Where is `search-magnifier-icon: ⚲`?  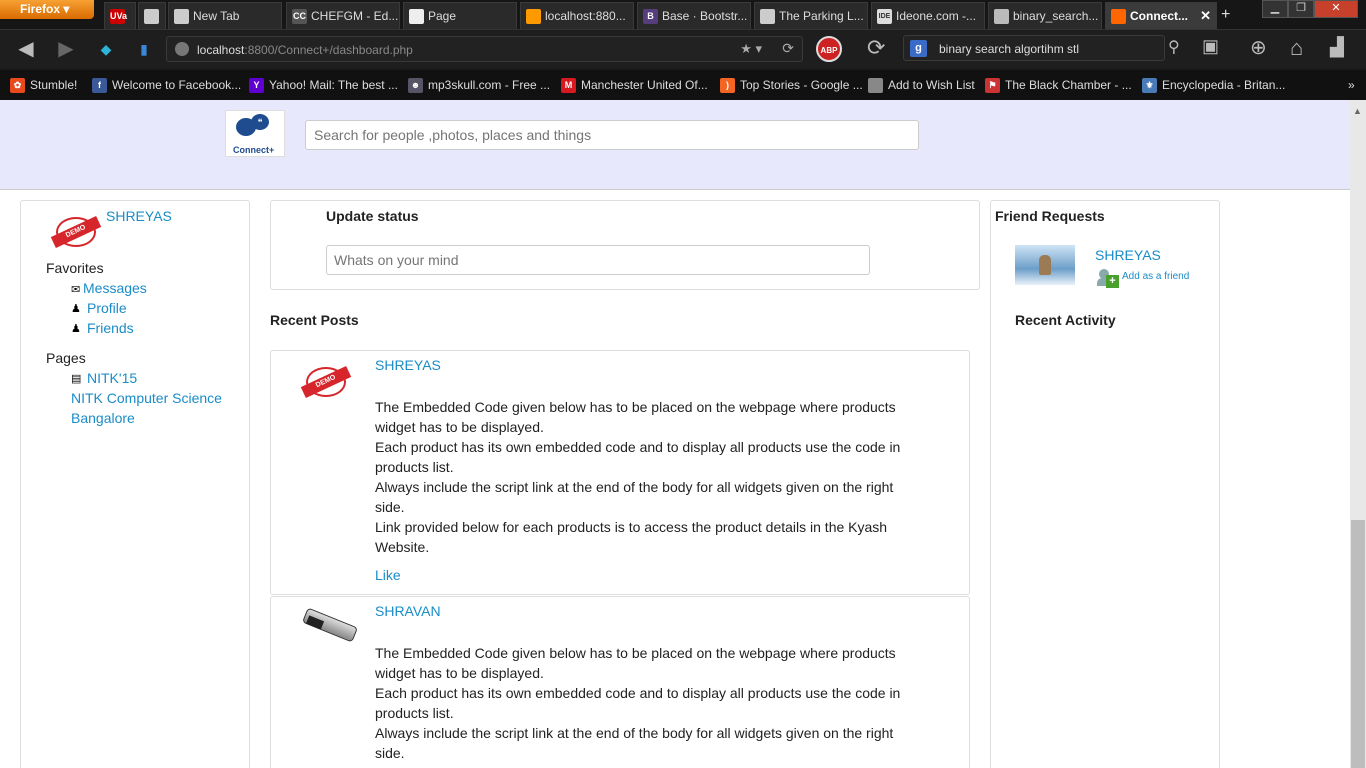
search-magnifier-icon: ⚲ is located at coordinates (1174, 47).